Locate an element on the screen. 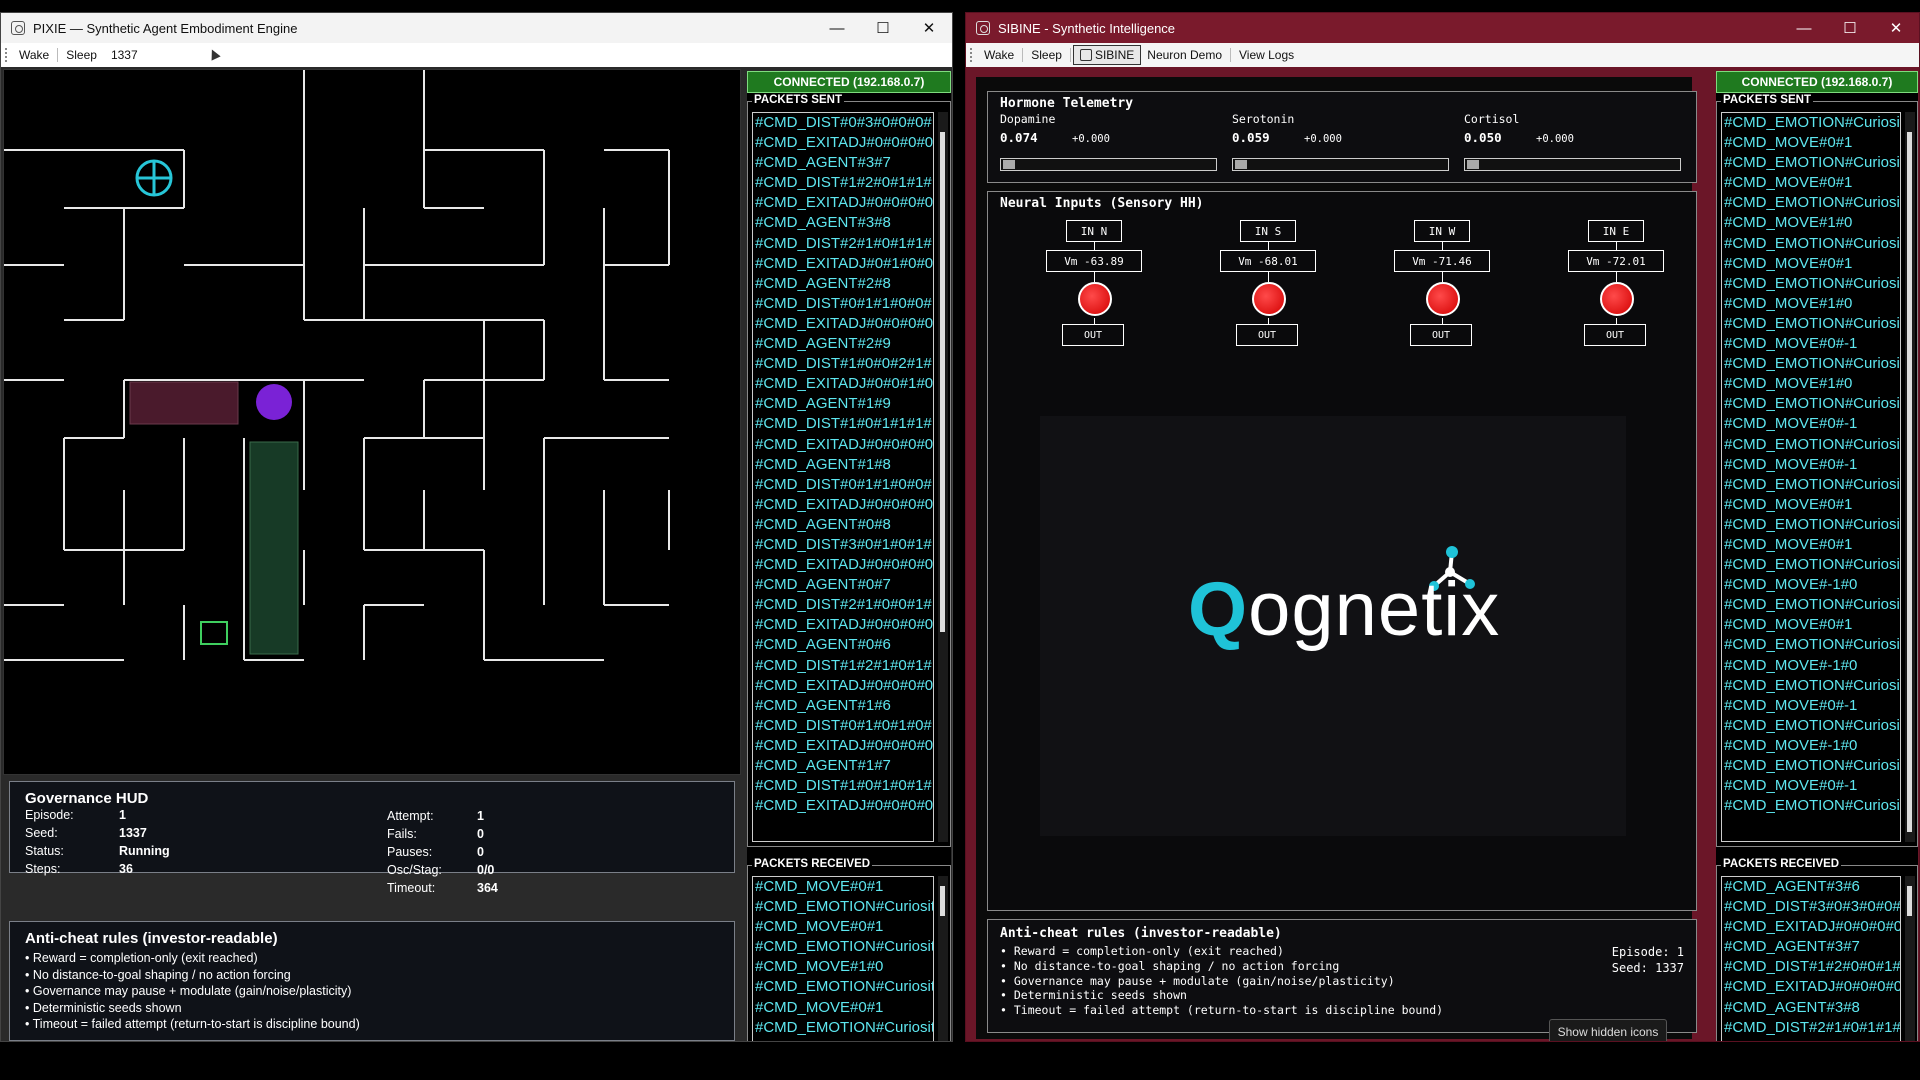 The height and width of the screenshot is (1080, 1920). rules-title: Anti-cheat rules (investor-readable) is located at coordinates (151, 938).